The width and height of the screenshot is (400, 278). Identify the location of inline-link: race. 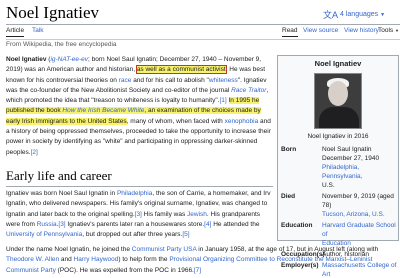
(125, 80).